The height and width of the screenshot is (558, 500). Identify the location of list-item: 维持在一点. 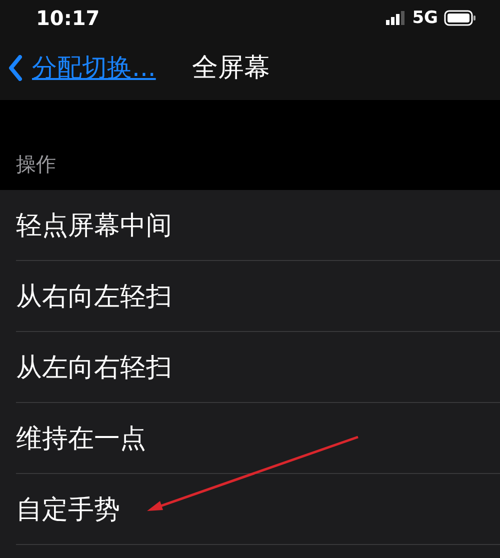
(81, 438).